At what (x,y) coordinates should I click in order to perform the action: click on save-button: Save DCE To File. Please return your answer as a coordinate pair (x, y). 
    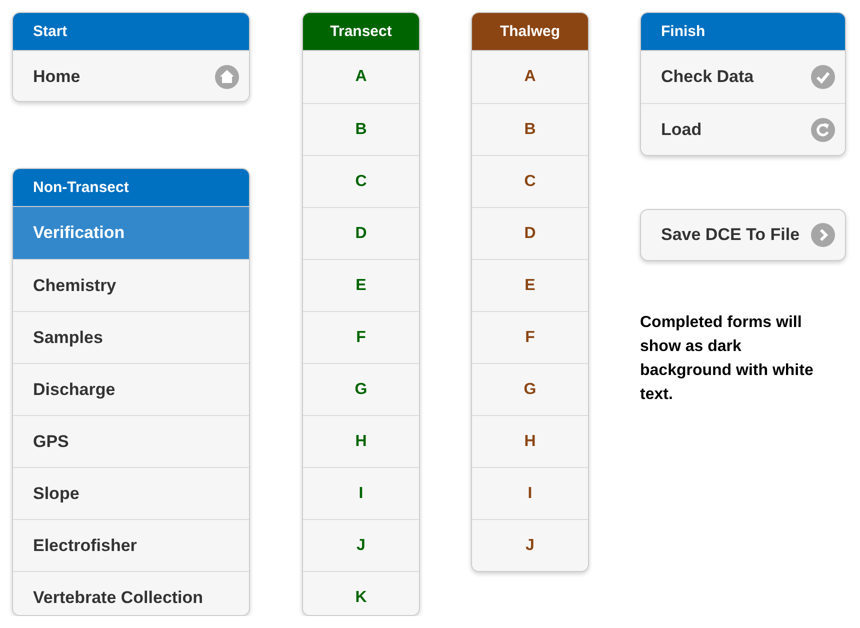
    Looking at the image, I should click on (743, 235).